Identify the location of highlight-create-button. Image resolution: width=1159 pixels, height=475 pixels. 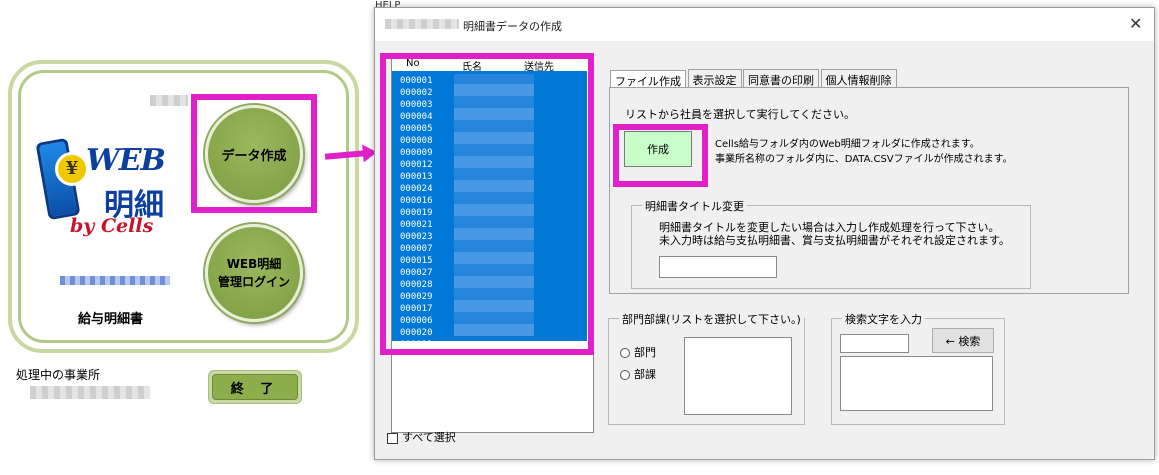
(254, 153).